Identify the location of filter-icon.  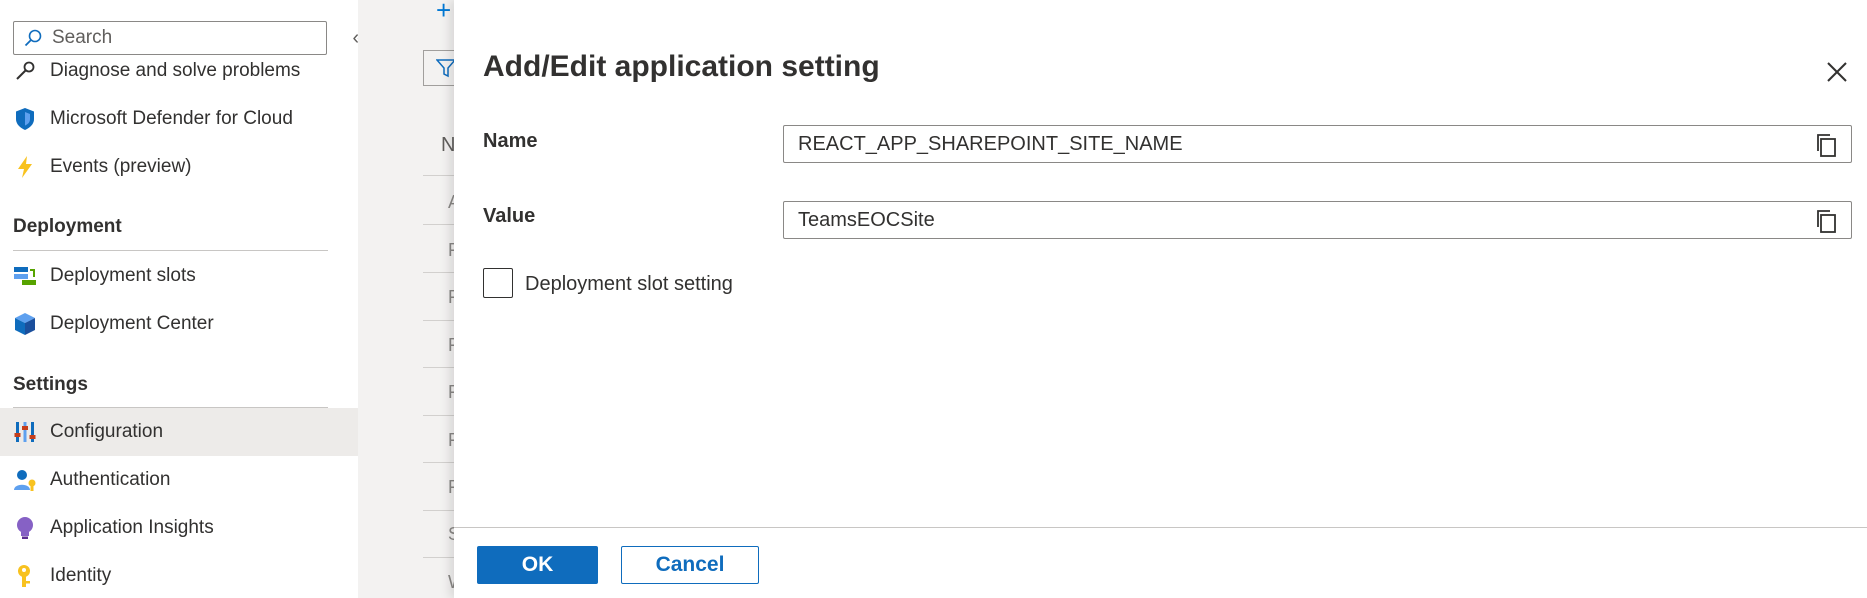
(445, 68).